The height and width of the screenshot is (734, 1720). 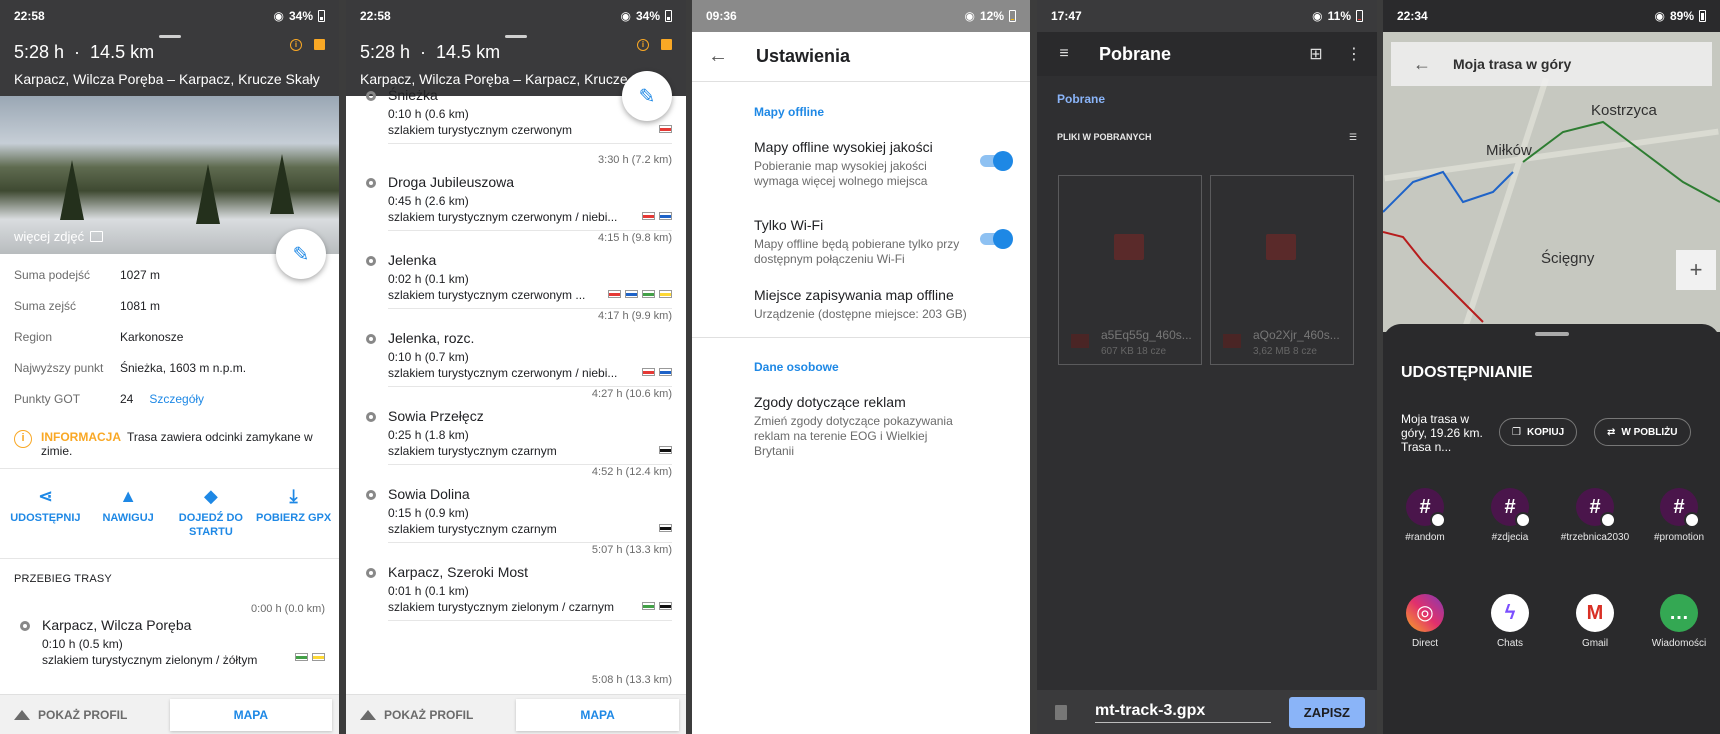 What do you see at coordinates (631, 472) in the screenshot?
I see `waypoint-time: 4:52 h (12.4 km)` at bounding box center [631, 472].